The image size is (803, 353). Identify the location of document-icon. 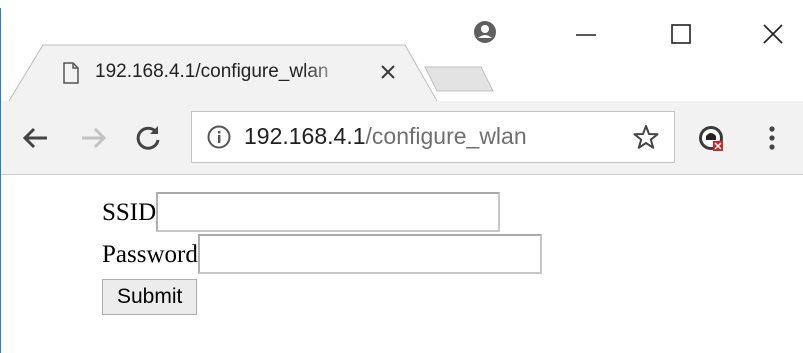
(71, 73).